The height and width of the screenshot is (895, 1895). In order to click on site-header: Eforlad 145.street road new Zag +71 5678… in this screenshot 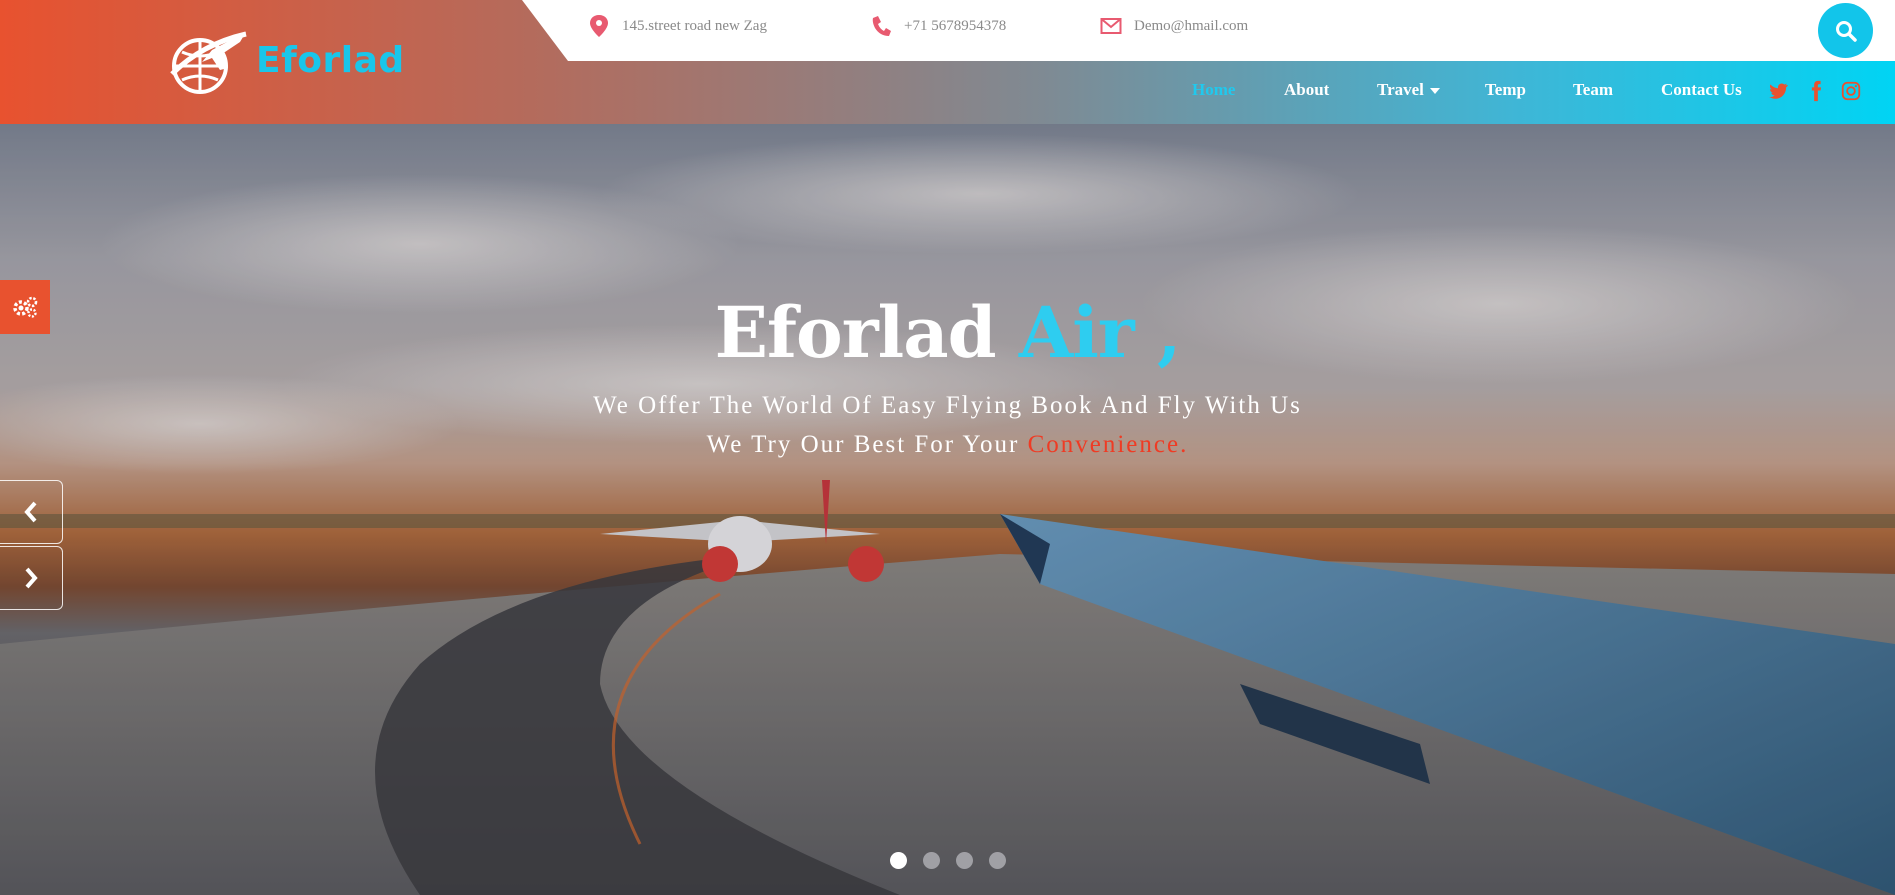, I will do `click(947, 62)`.